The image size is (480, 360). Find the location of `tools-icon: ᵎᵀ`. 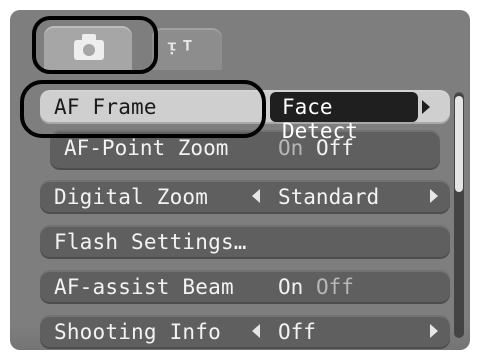

tools-icon: ᵎᵀ is located at coordinates (180, 51).